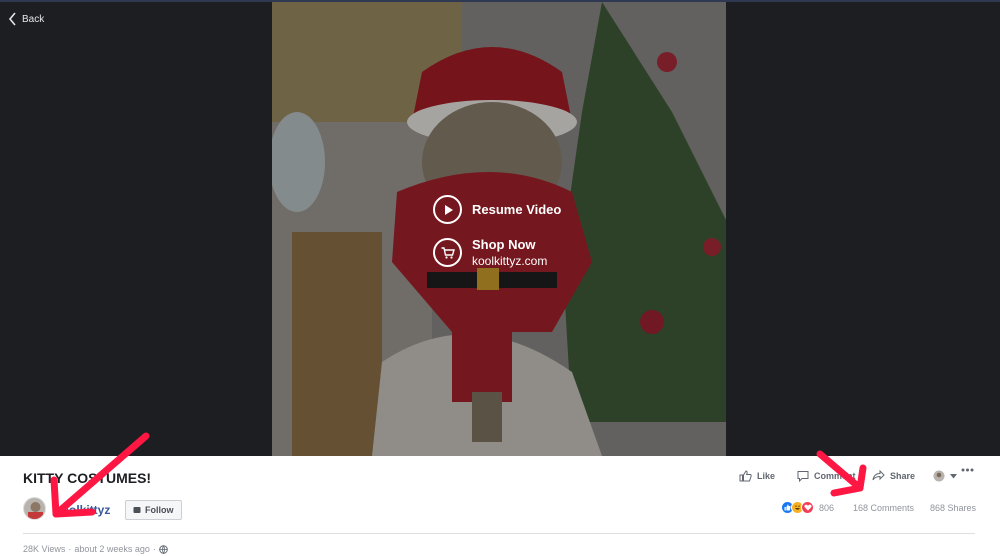  Describe the element at coordinates (827, 507) in the screenshot. I see `reactions-count: 806` at that location.